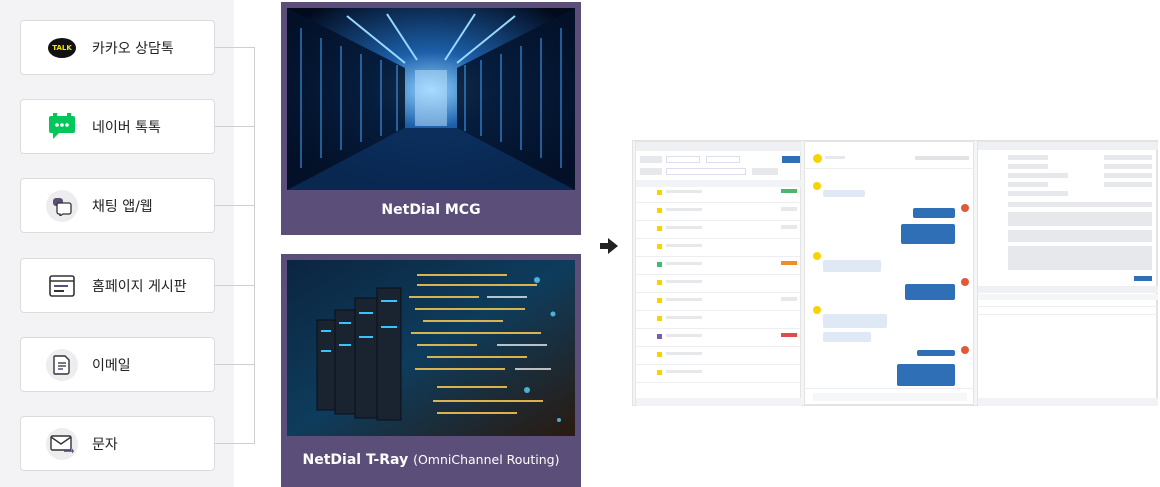 The image size is (1160, 487). I want to click on platform-title: NetDial MCG, so click(431, 210).